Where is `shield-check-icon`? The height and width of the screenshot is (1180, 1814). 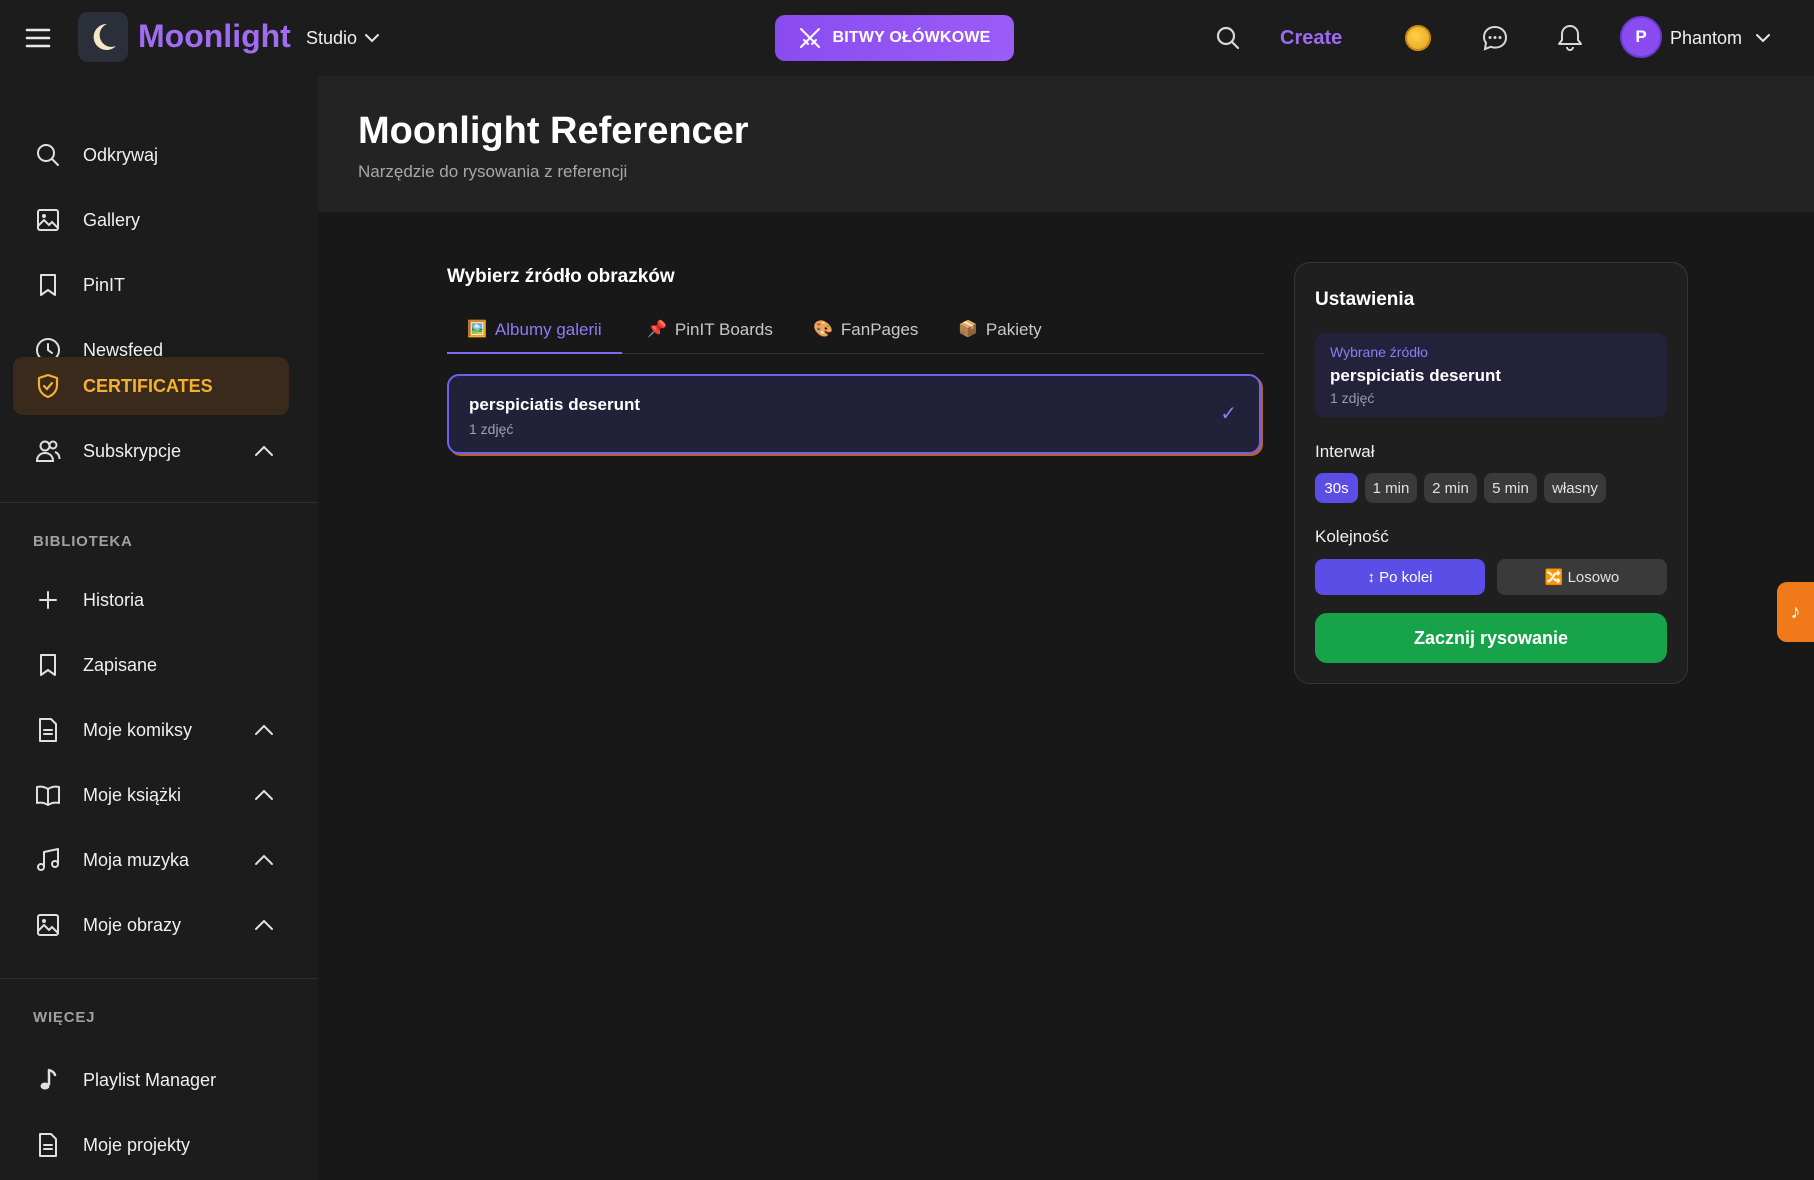 shield-check-icon is located at coordinates (48, 386).